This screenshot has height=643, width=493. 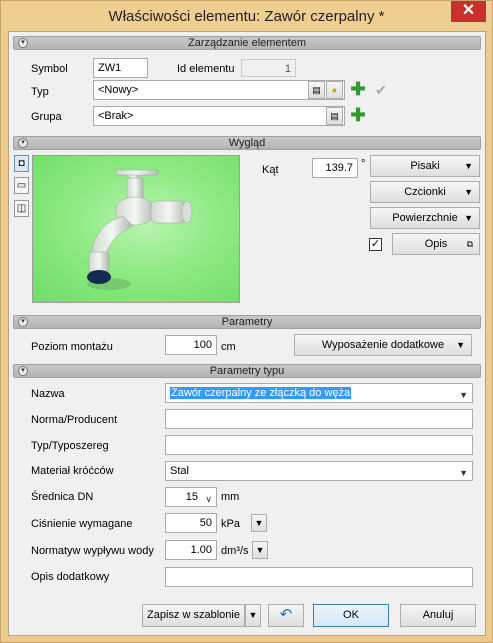 What do you see at coordinates (191, 550) in the screenshot?
I see `flow-input: 1.00` at bounding box center [191, 550].